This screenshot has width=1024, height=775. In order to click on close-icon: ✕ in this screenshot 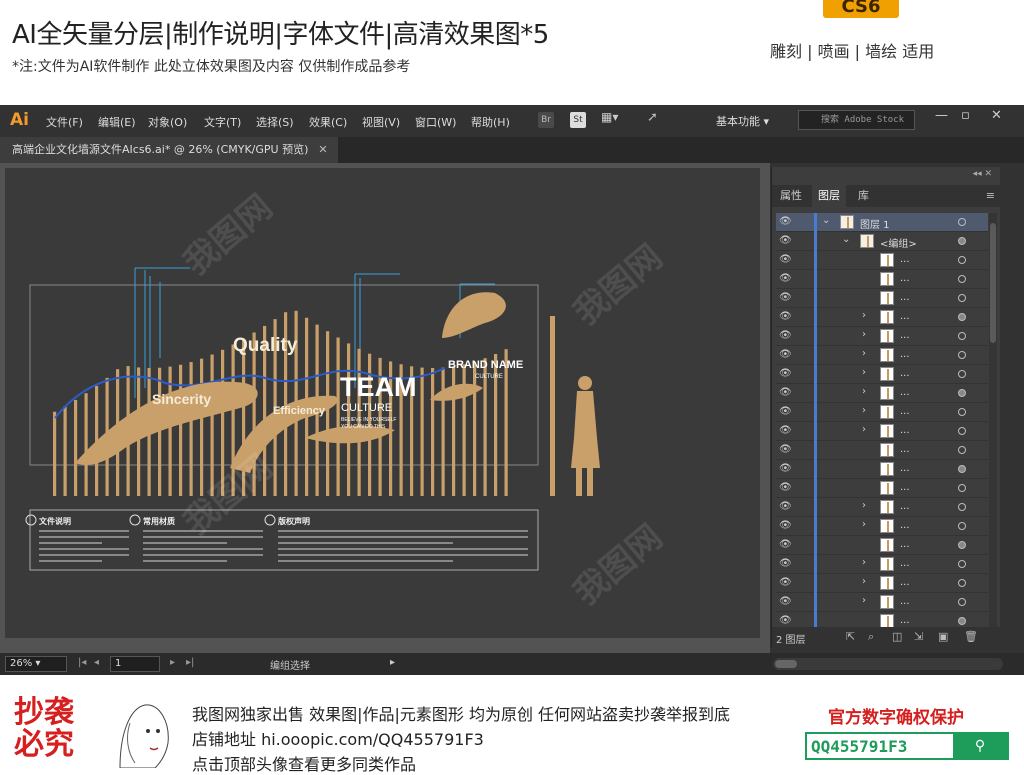, I will do `click(996, 115)`.